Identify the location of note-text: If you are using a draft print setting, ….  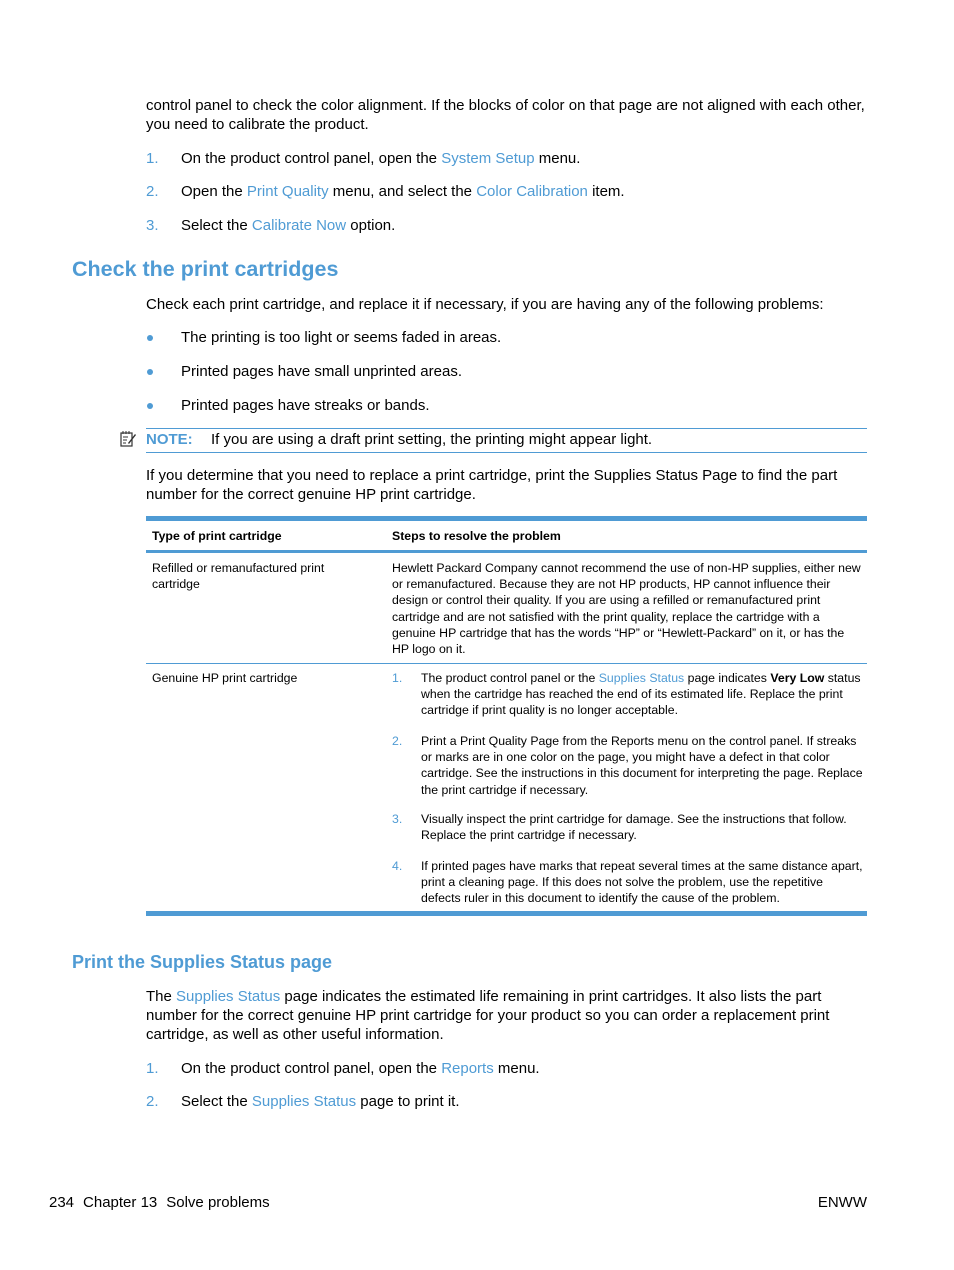
(432, 439).